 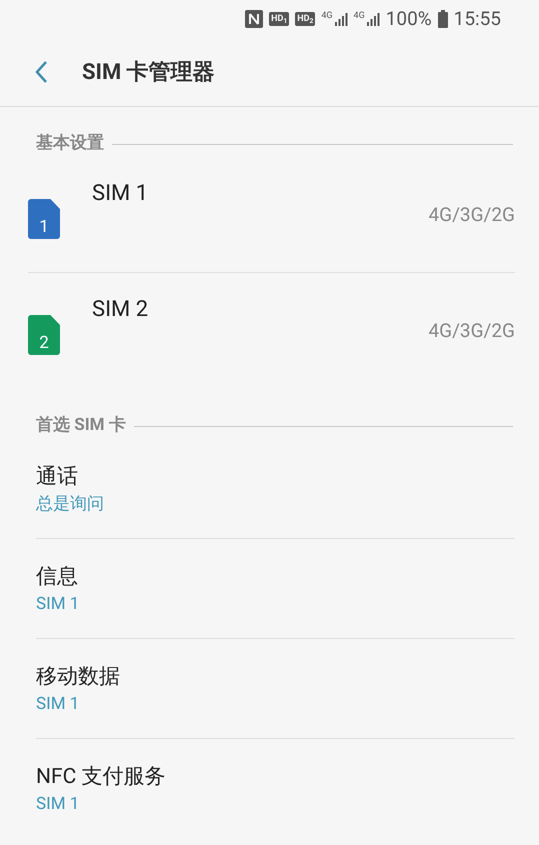 I want to click on preference-row: 通话 总是询问, so click(x=275, y=489).